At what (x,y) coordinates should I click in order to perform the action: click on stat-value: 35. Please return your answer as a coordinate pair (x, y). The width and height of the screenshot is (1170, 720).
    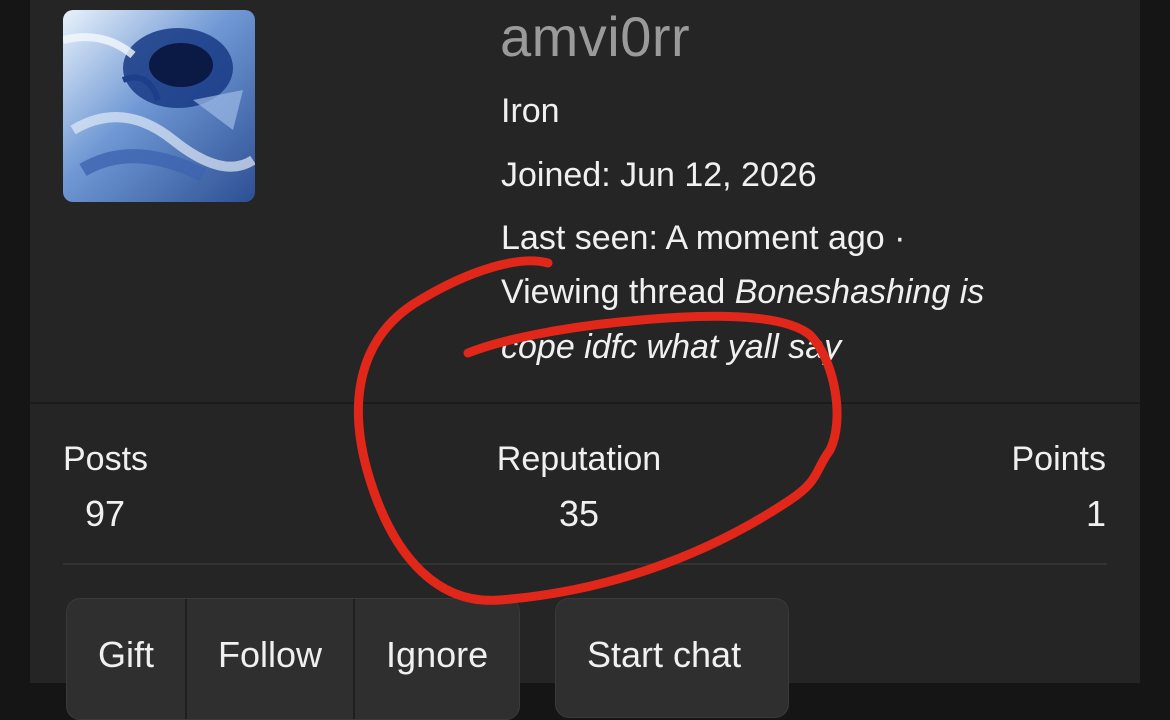
    Looking at the image, I should click on (579, 513).